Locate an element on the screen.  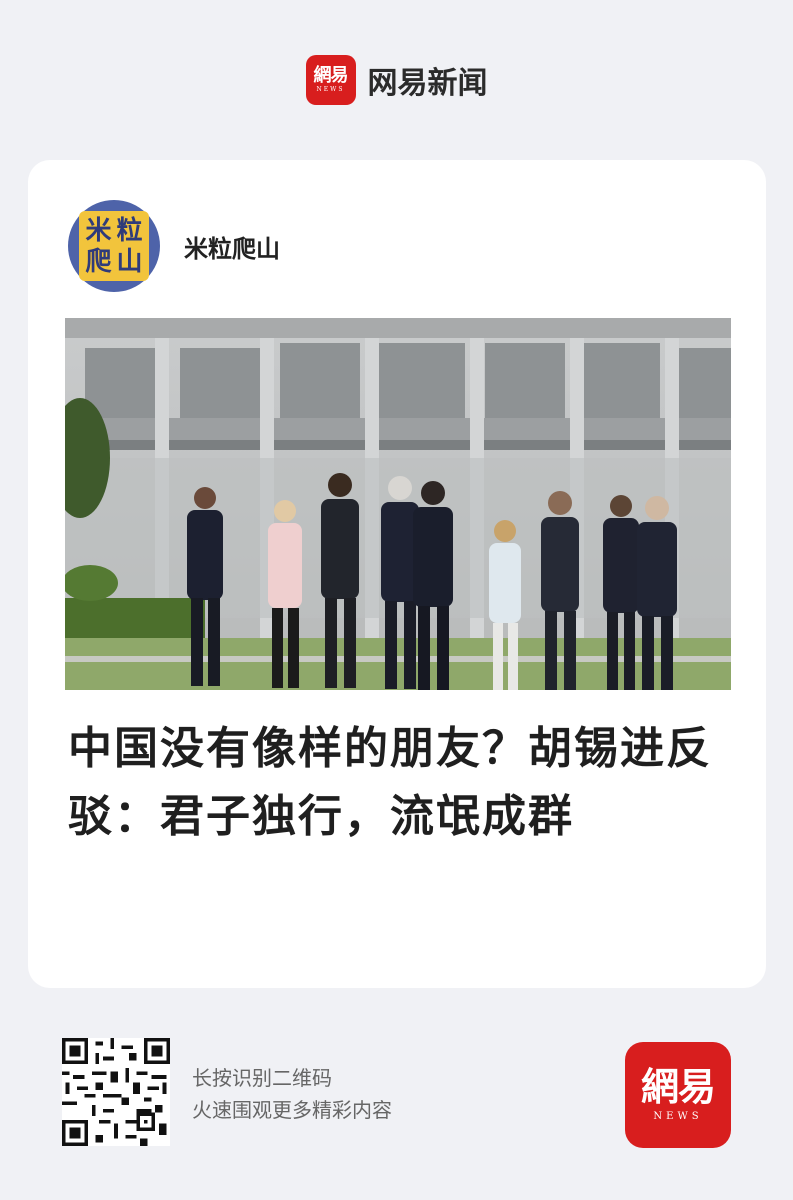
avatar-char: 米 is located at coordinates (98, 230).